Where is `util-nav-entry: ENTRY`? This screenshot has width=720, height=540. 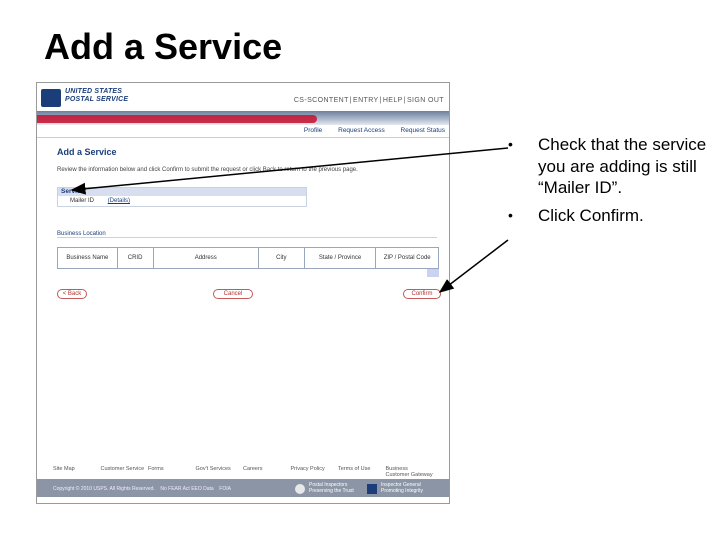
util-nav-entry: ENTRY is located at coordinates (366, 100).